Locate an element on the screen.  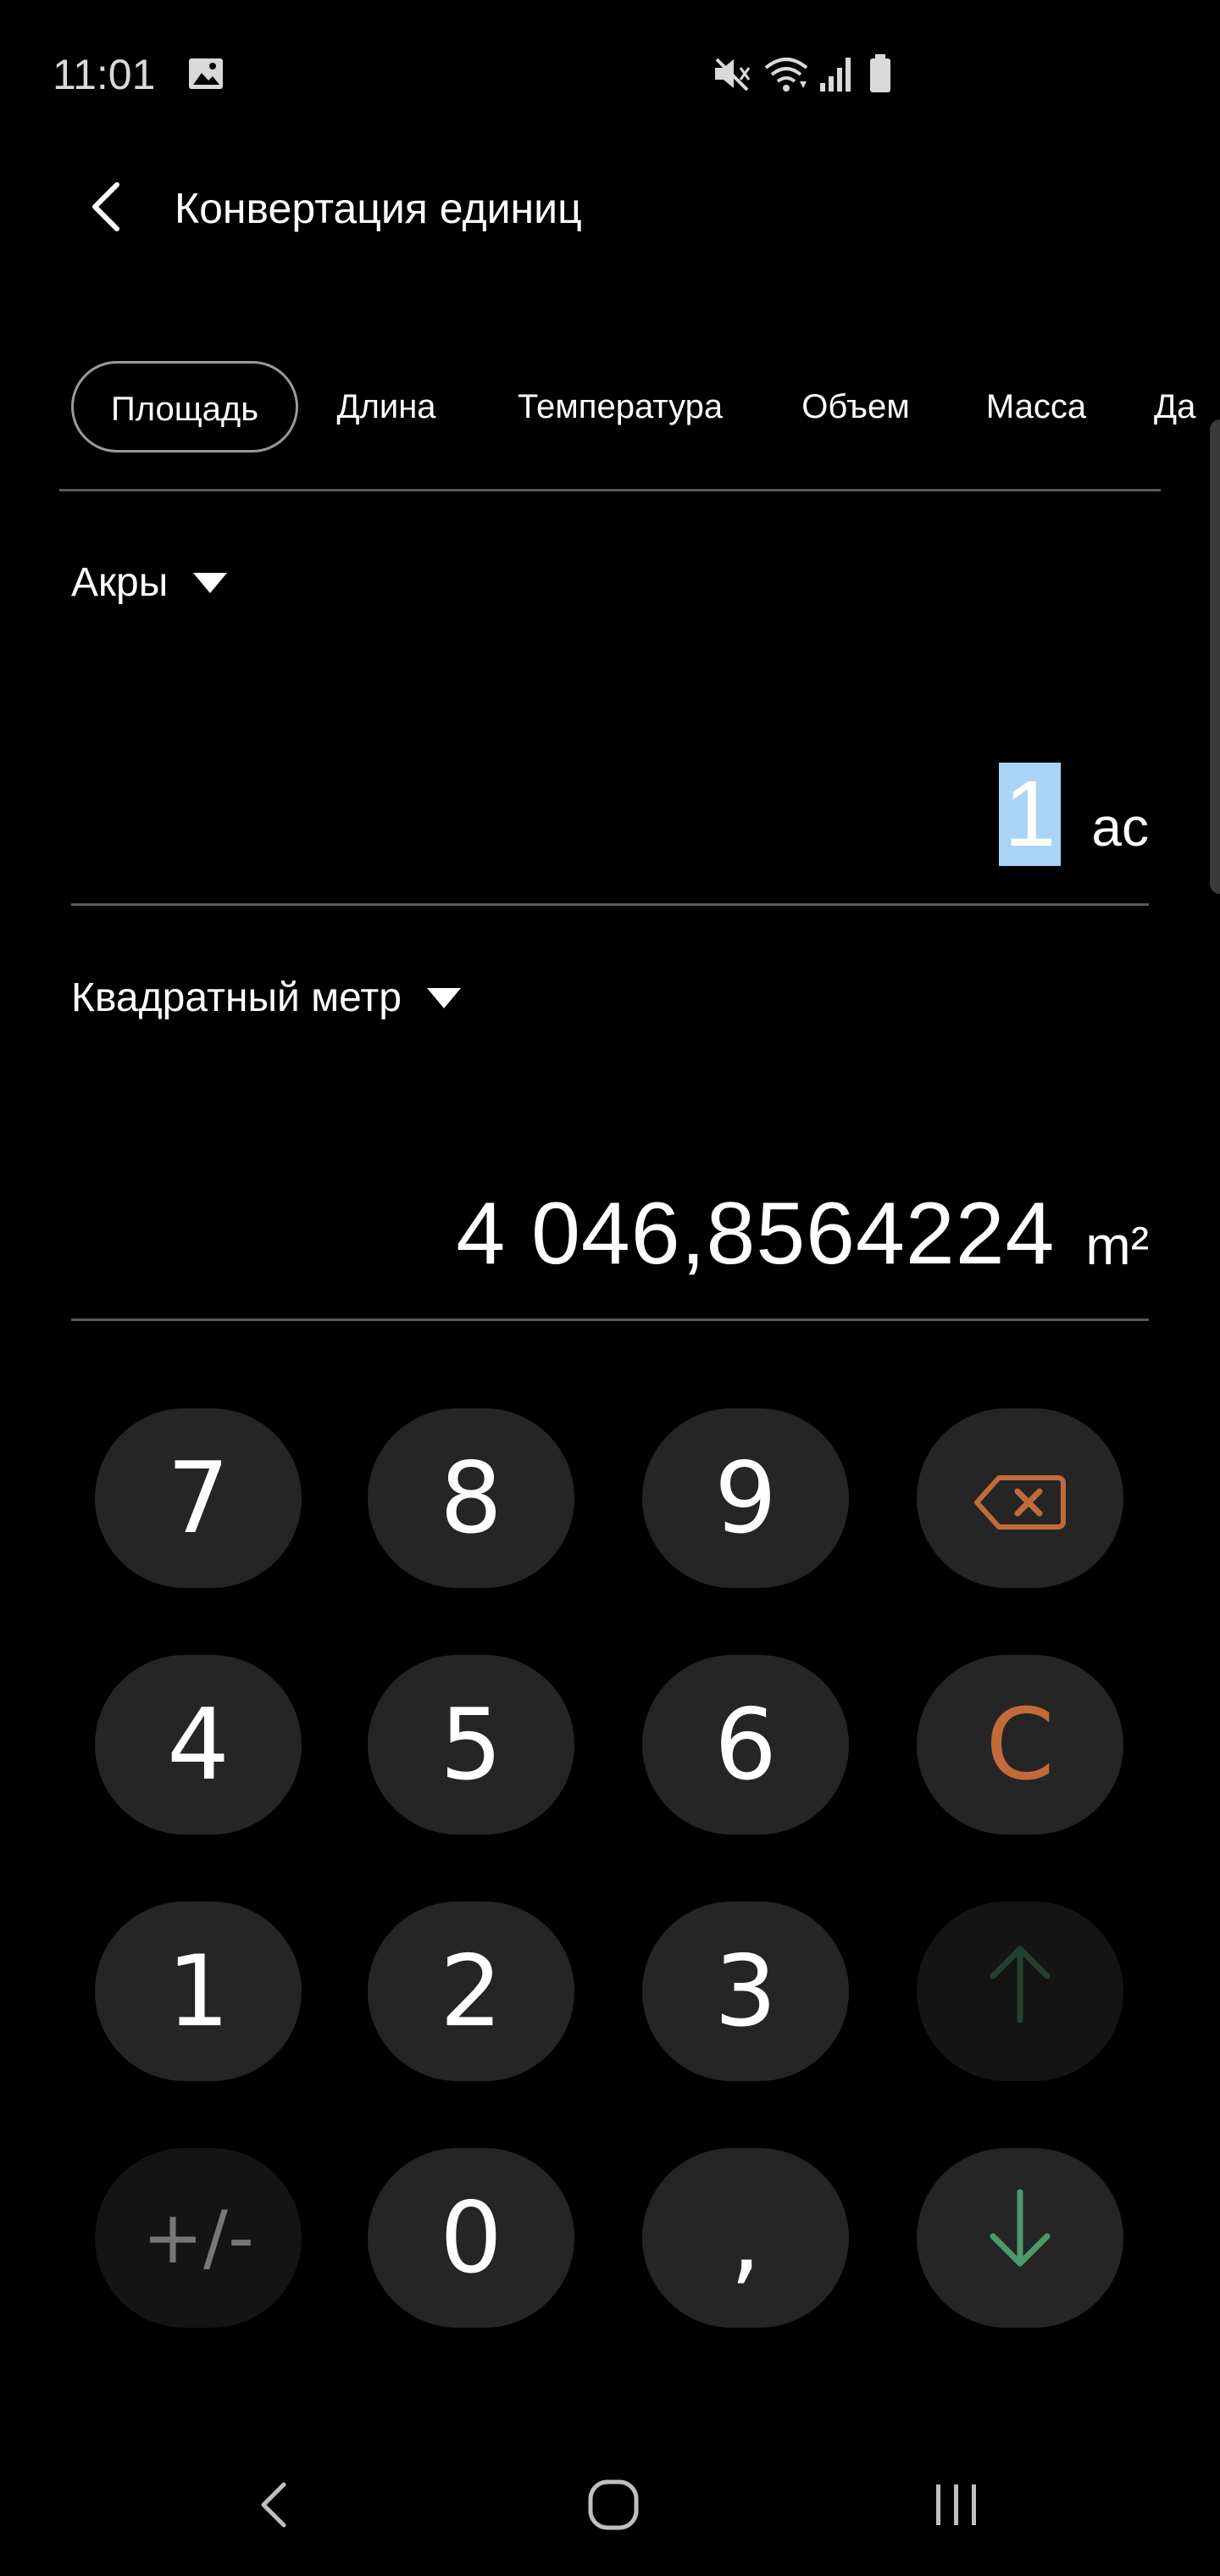
plus-minus-label: +/- is located at coordinates (198, 2238).